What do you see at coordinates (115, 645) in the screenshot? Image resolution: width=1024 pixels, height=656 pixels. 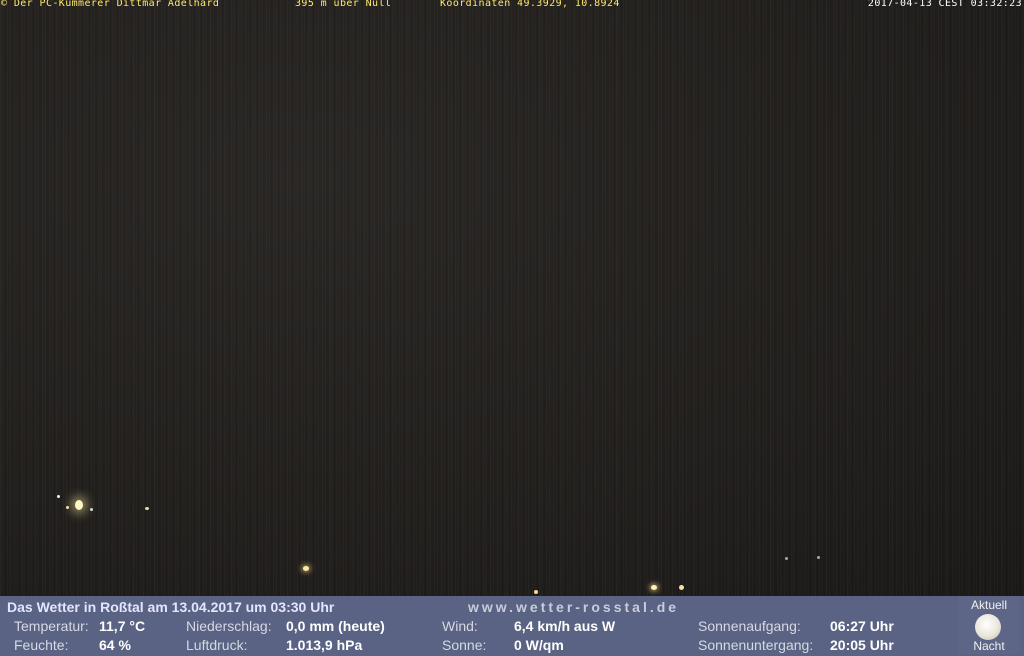 I see `humidity-value: 64 %` at bounding box center [115, 645].